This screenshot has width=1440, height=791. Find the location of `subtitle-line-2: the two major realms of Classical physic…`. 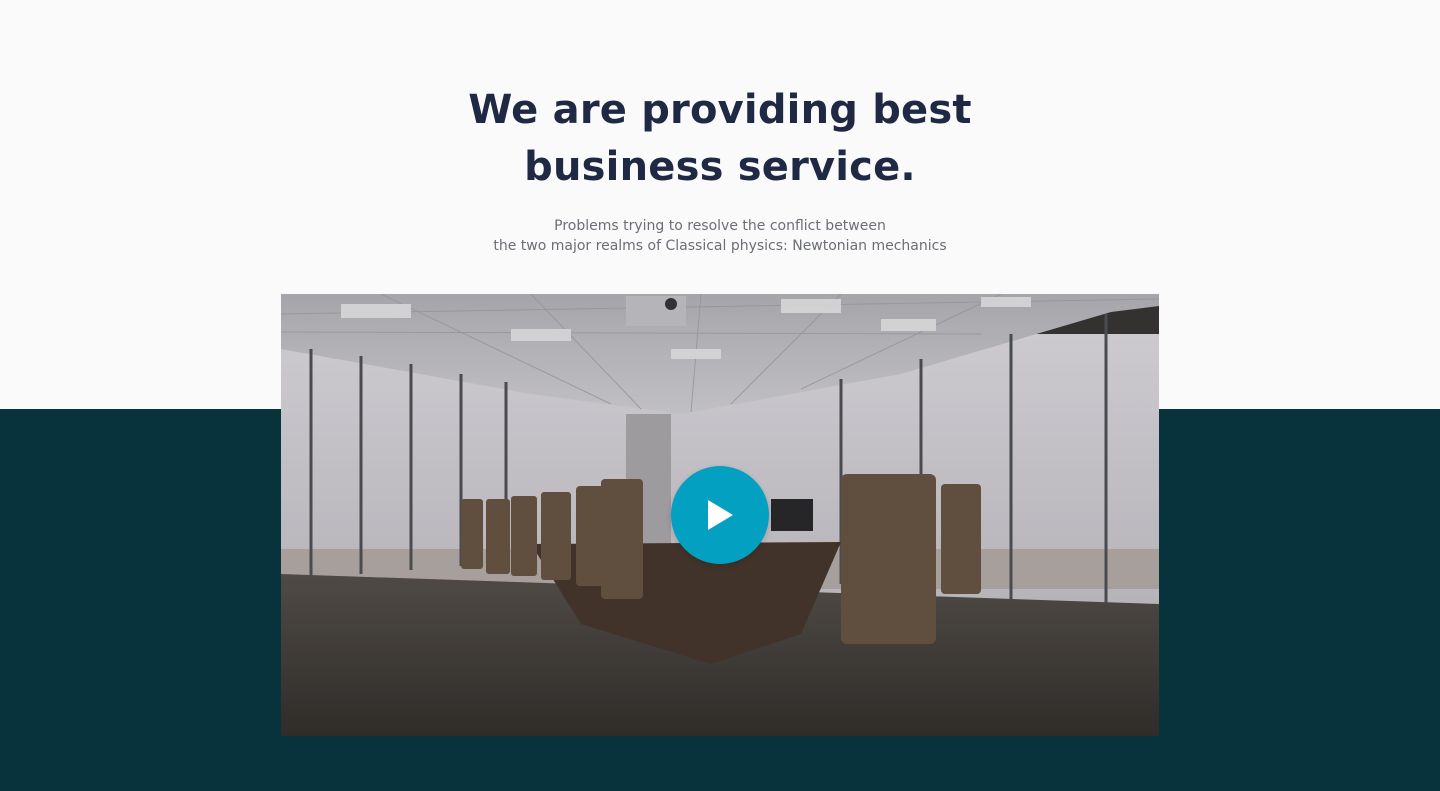

subtitle-line-2: the two major realms of Classical physic… is located at coordinates (720, 246).